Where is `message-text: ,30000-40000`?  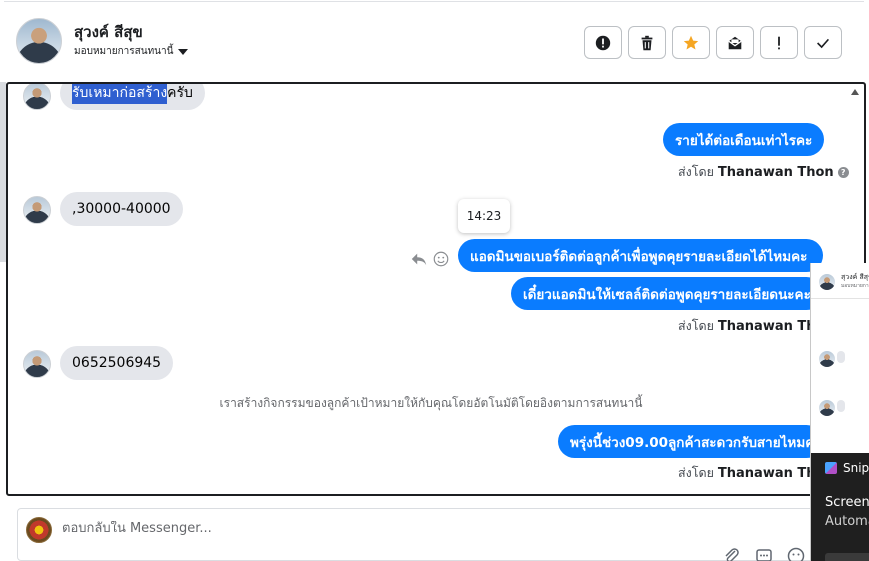
message-text: ,30000-40000 is located at coordinates (121, 209).